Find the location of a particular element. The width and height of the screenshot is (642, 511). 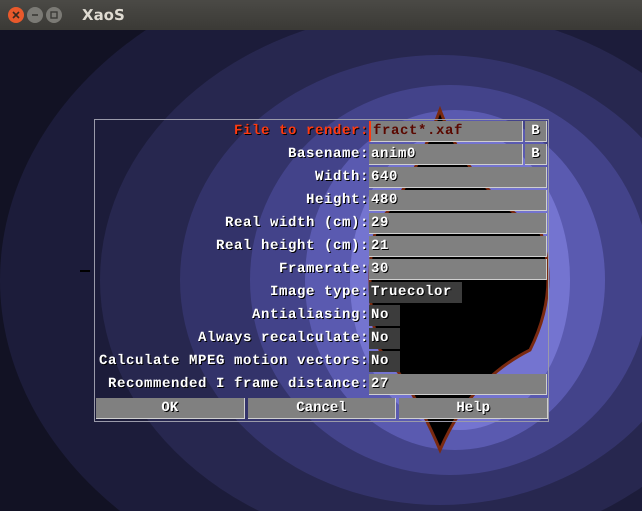

input-field: 30 is located at coordinates (458, 269).